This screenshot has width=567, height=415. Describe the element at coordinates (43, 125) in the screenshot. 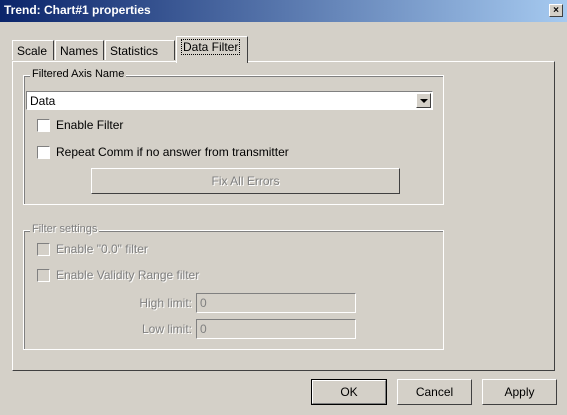

I see `enable-filter-checkbox` at that location.